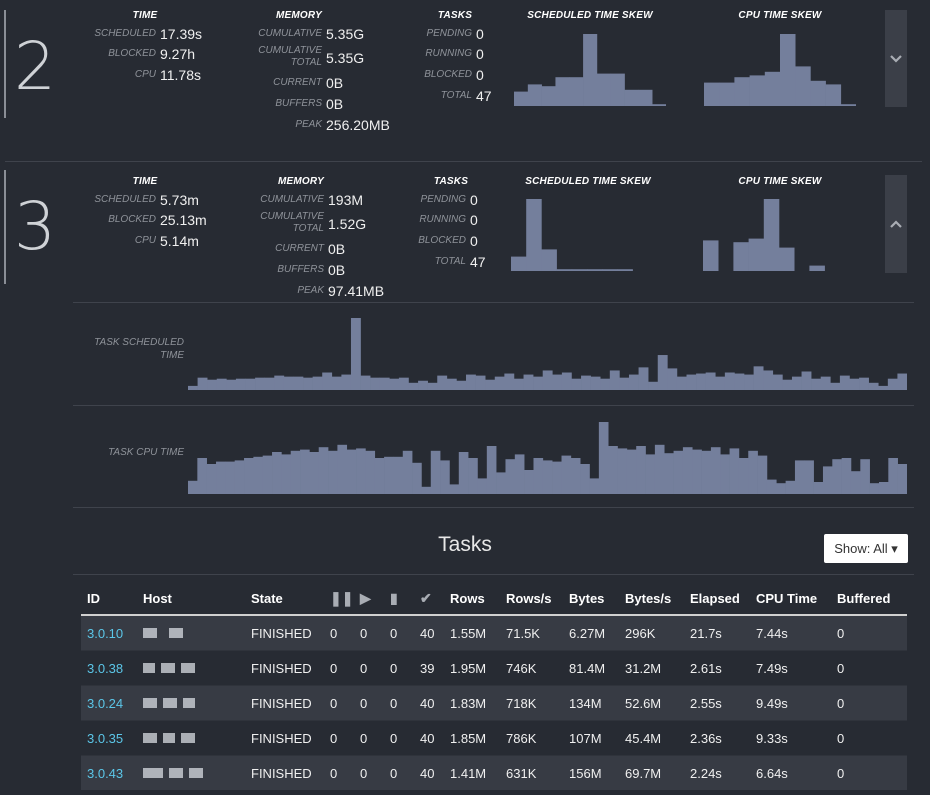 This screenshot has height=795, width=930. Describe the element at coordinates (369, 738) in the screenshot. I see `task-running: 0` at that location.